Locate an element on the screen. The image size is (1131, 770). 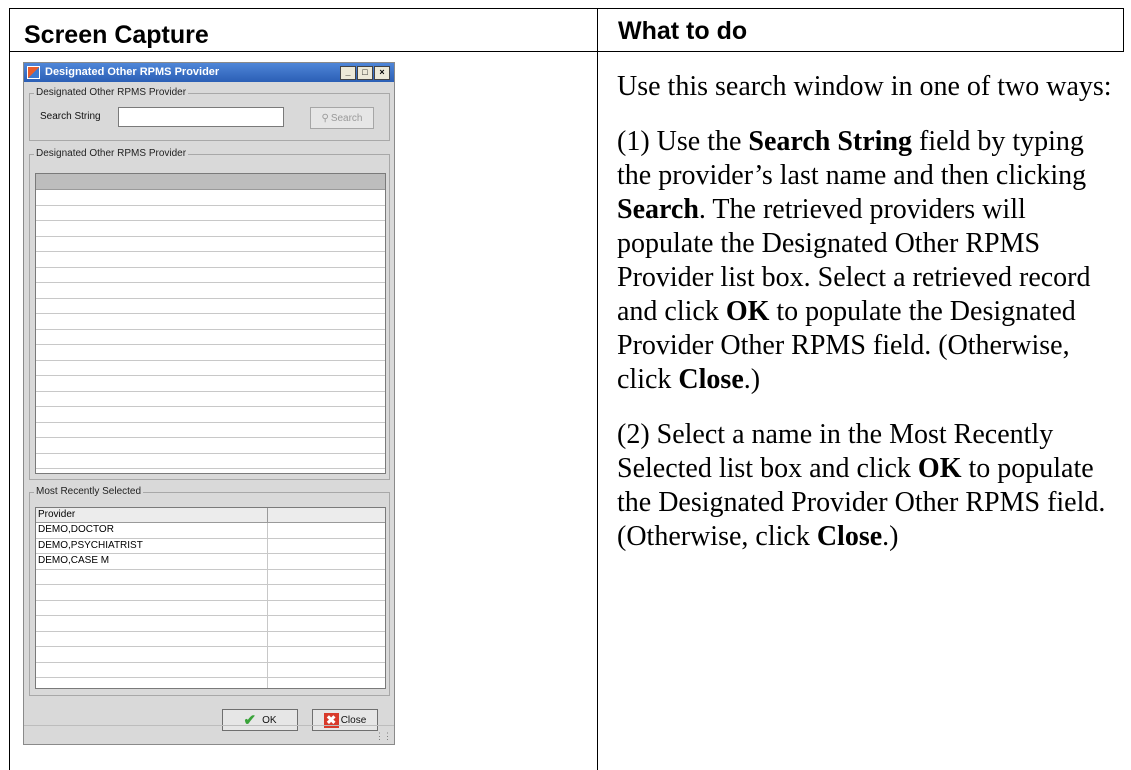
dialog-title-bar: Designated Other RPMS Provider _ □ × is located at coordinates (209, 72).